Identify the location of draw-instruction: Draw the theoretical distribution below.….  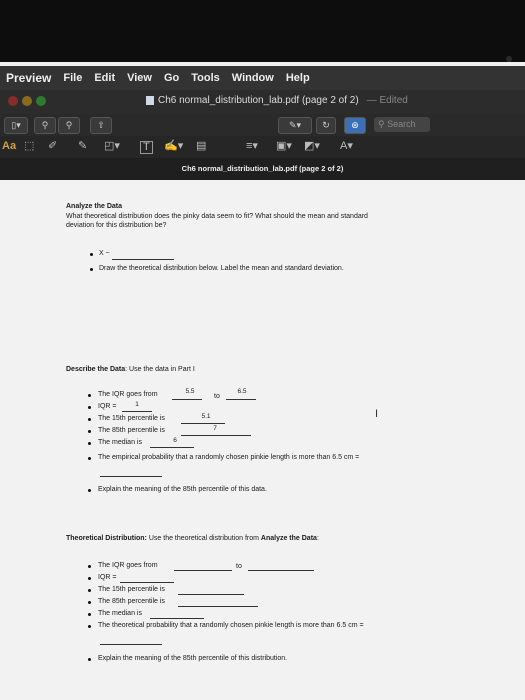
(221, 268).